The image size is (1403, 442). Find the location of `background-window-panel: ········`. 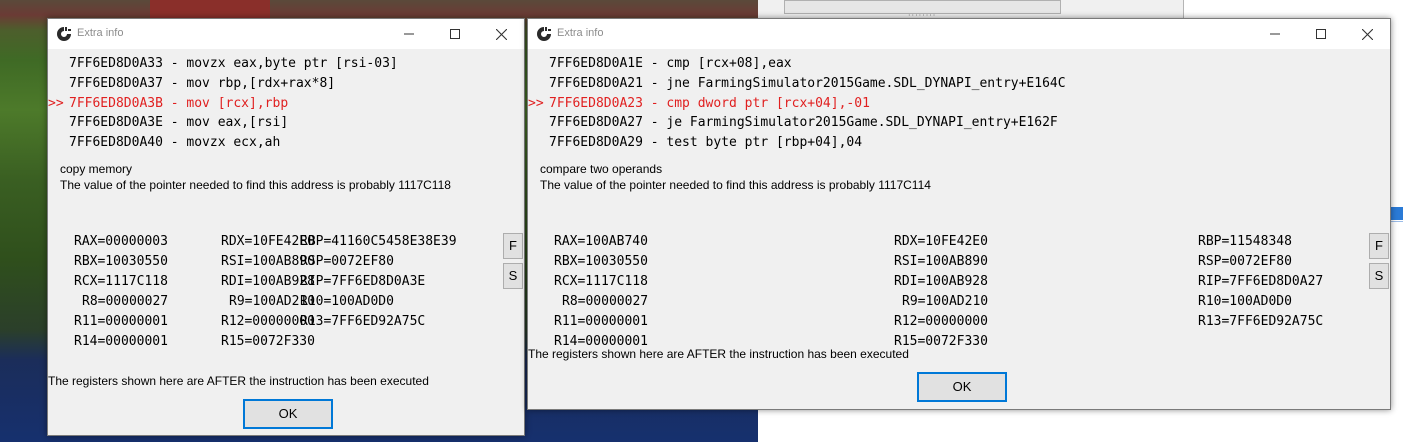

background-window-panel: ········ is located at coordinates (970, 10).